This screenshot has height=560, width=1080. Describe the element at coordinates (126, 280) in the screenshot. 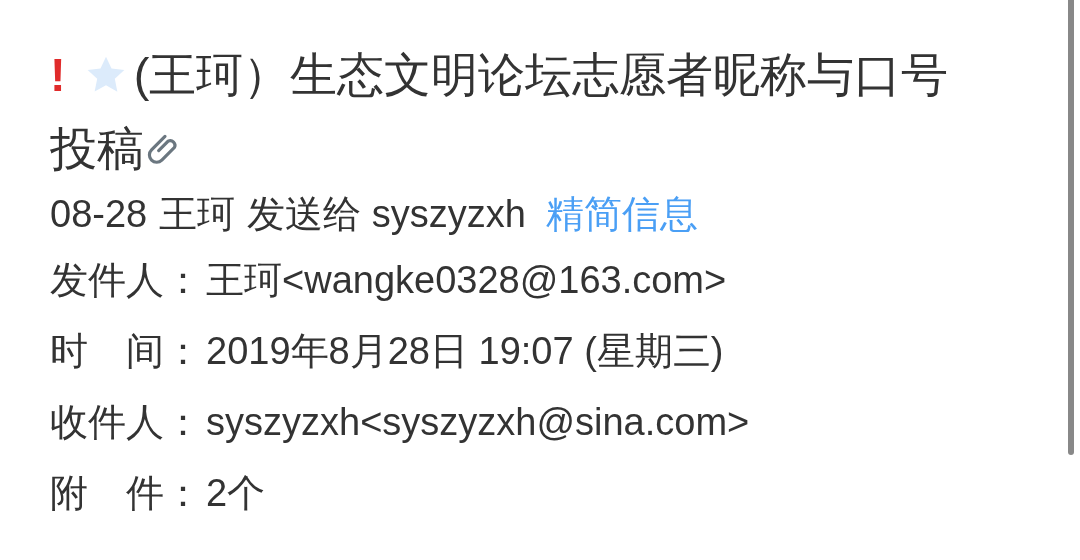

I see `field-label: 发件人：` at that location.